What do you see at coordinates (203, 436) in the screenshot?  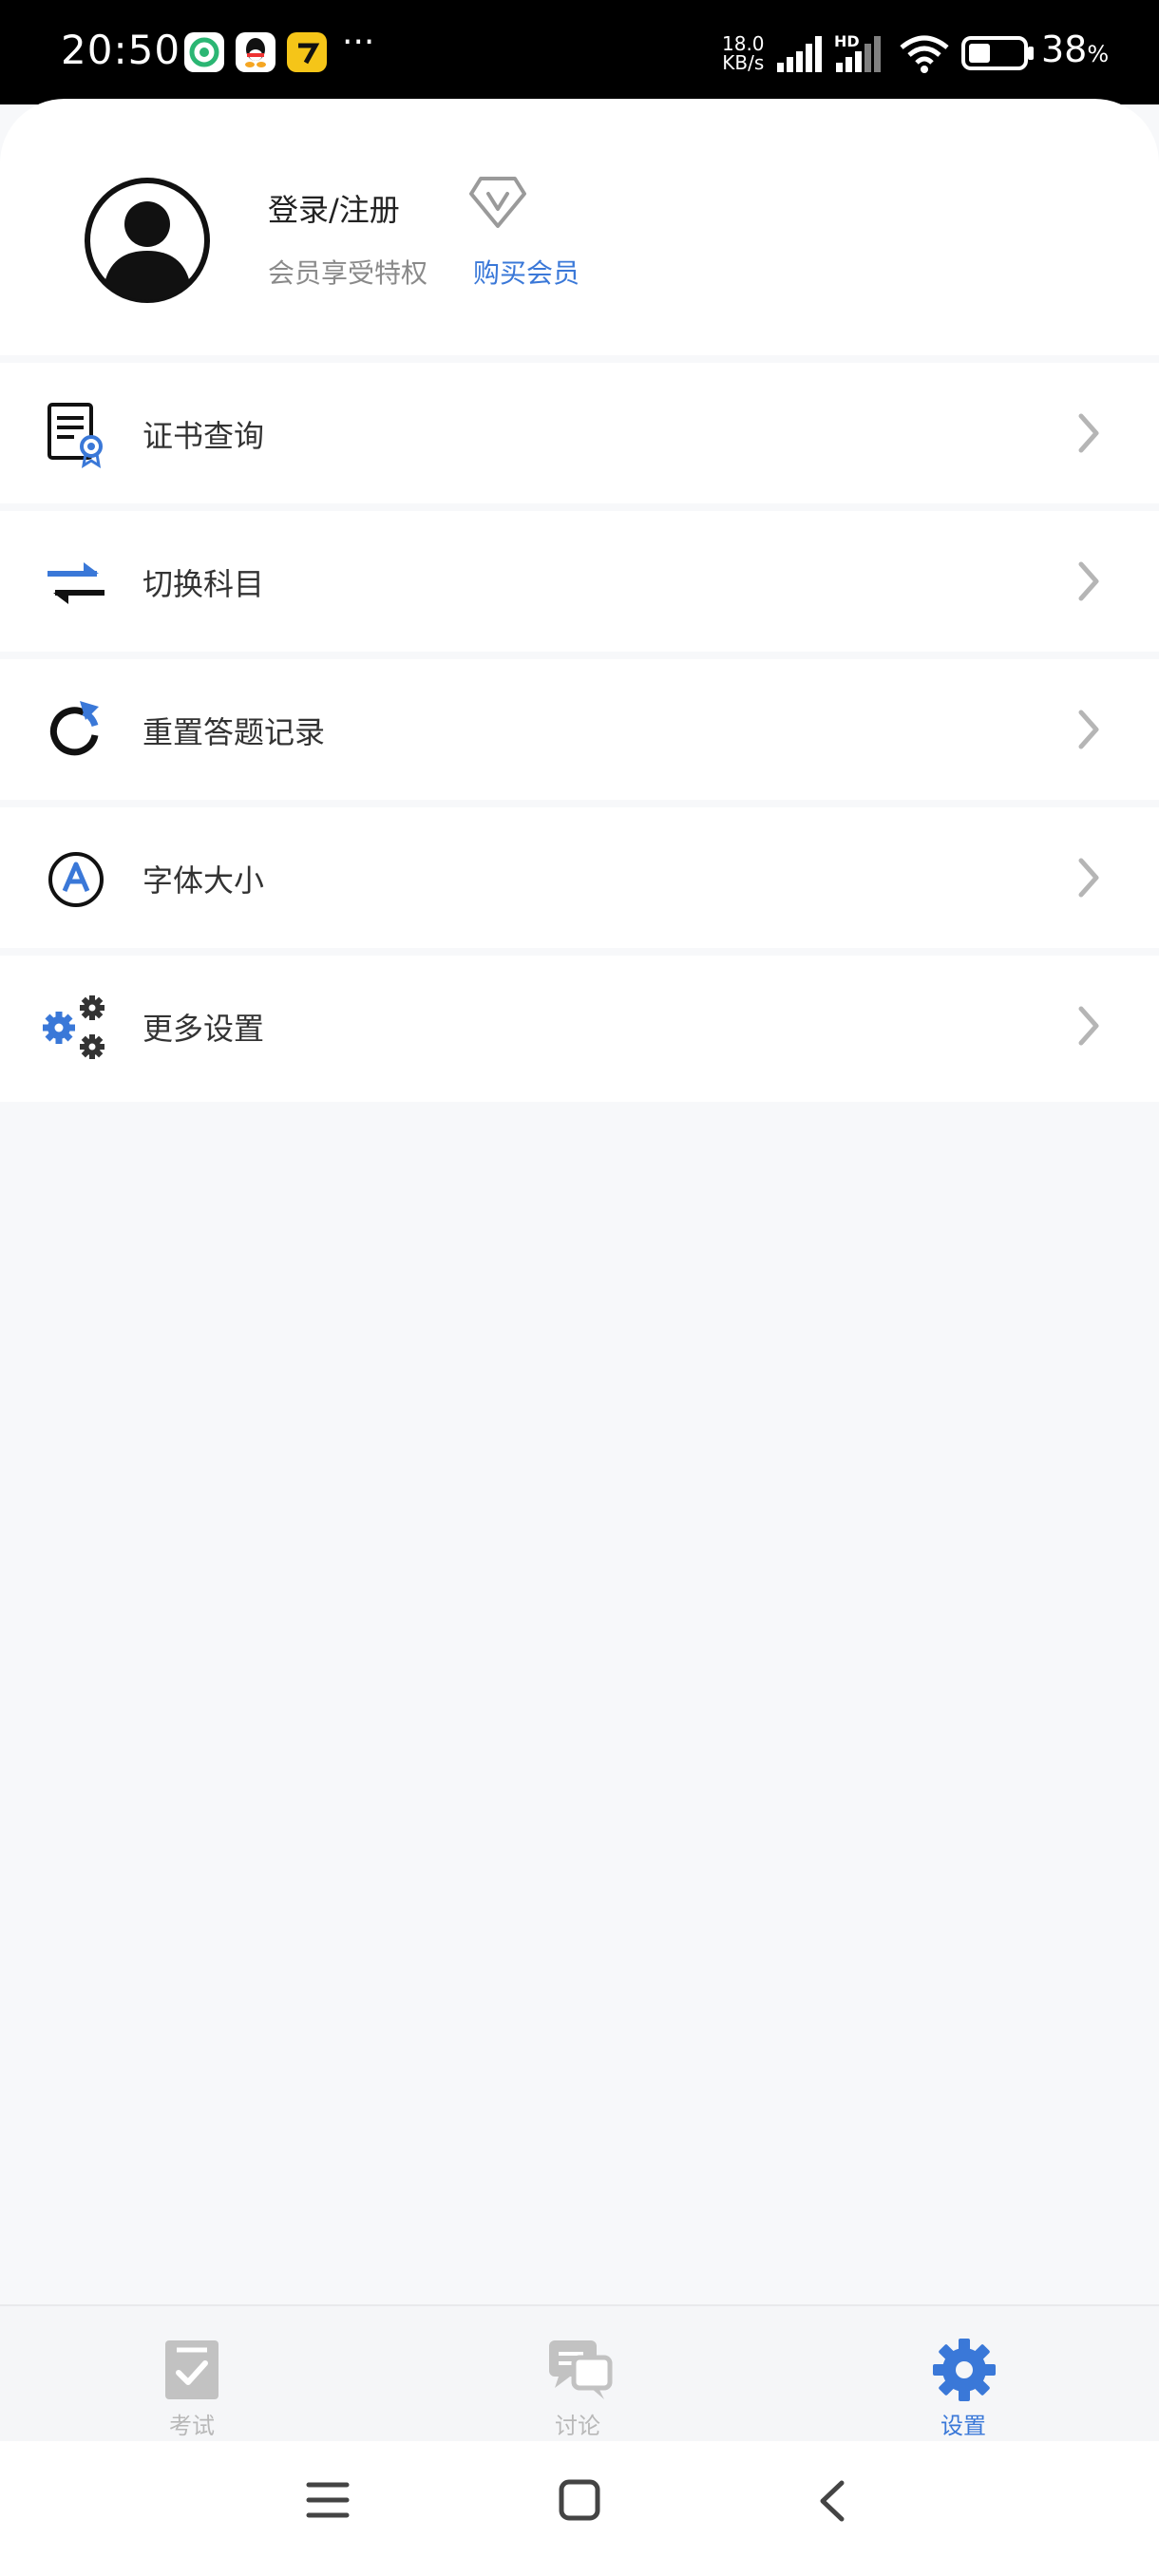 I see `menu-label-certificate: 证书查询` at bounding box center [203, 436].